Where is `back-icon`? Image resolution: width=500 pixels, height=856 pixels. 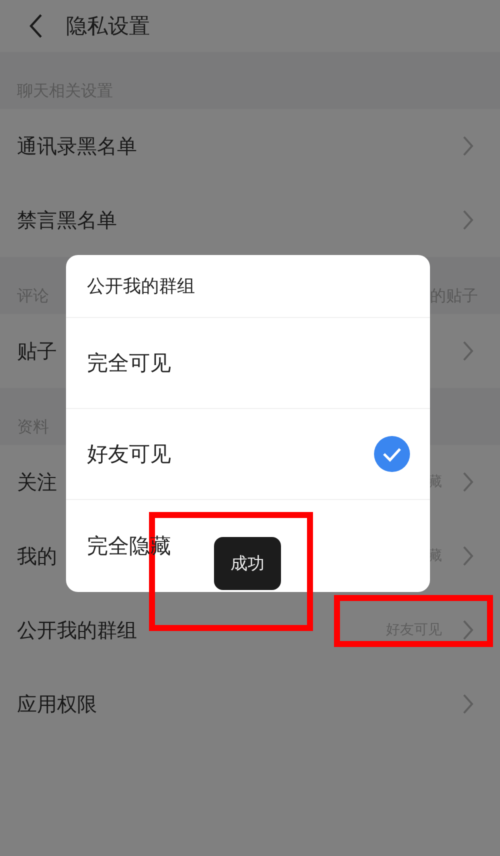
back-icon is located at coordinates (36, 26).